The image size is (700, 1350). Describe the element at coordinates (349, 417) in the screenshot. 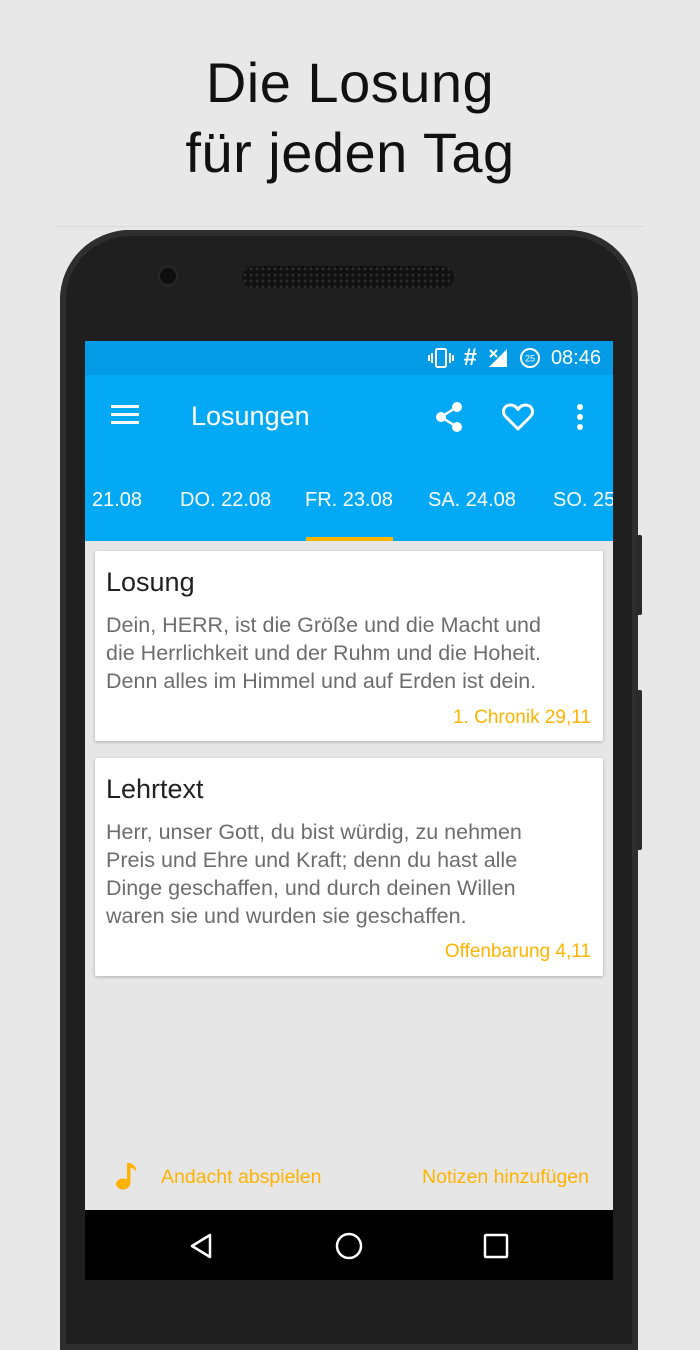

I see `app-bar: Losungen` at that location.